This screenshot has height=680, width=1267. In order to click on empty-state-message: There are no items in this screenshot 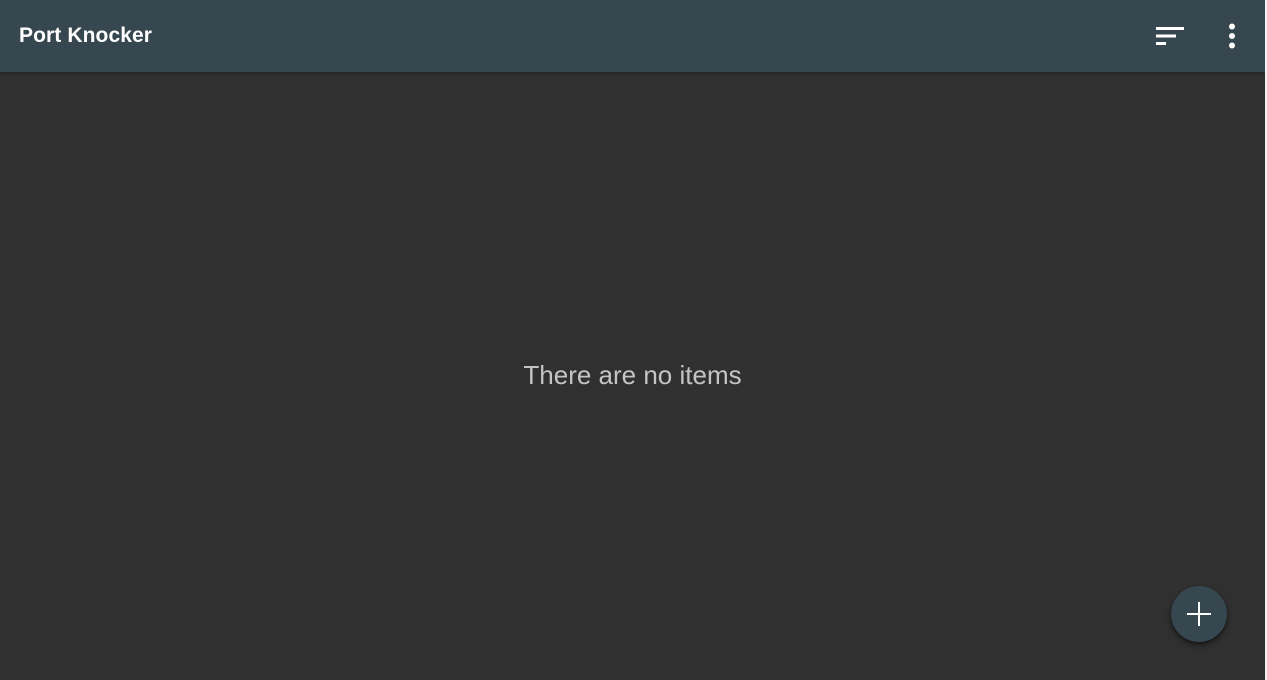, I will do `click(632, 375)`.